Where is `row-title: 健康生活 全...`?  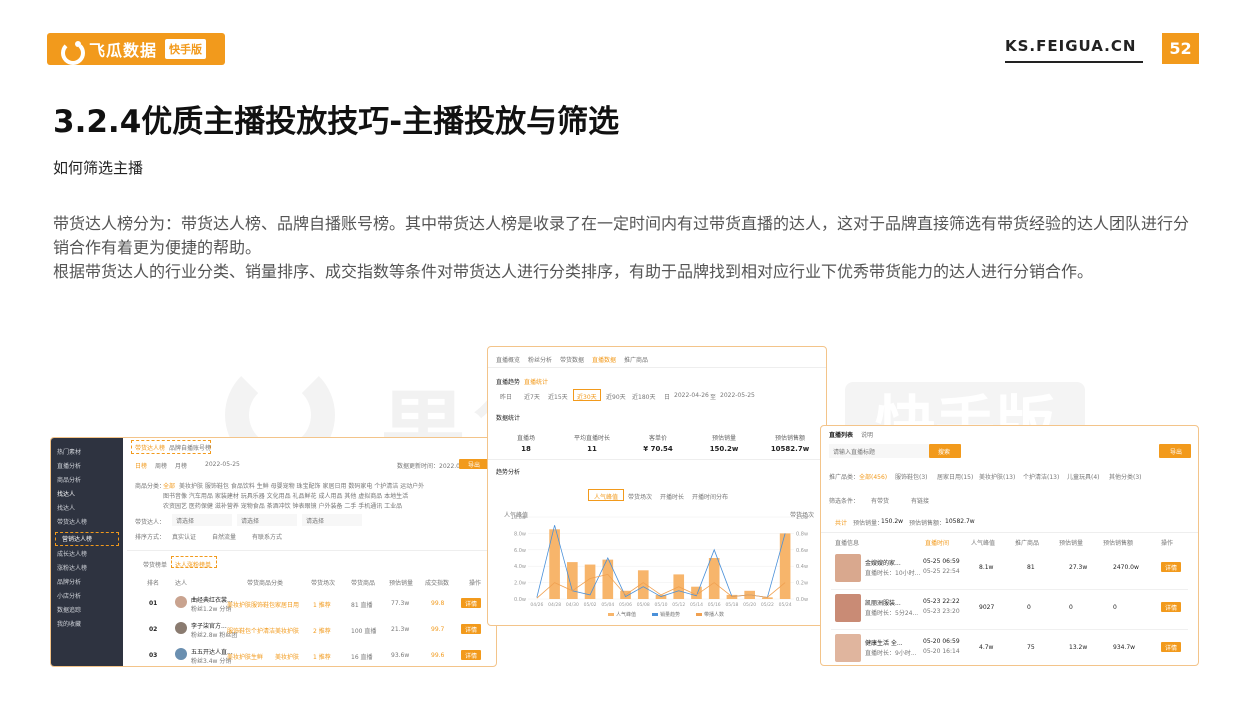
row-title: 健康生活 全... is located at coordinates (884, 642).